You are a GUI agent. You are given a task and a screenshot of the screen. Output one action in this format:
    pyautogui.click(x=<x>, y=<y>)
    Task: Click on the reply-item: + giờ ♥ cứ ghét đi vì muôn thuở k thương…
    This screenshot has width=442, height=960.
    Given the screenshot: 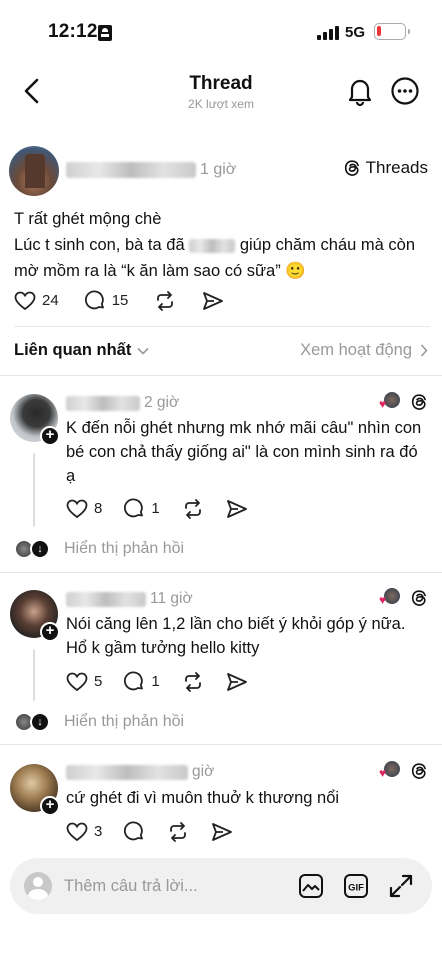 What is the action you would take?
    pyautogui.click(x=221, y=799)
    